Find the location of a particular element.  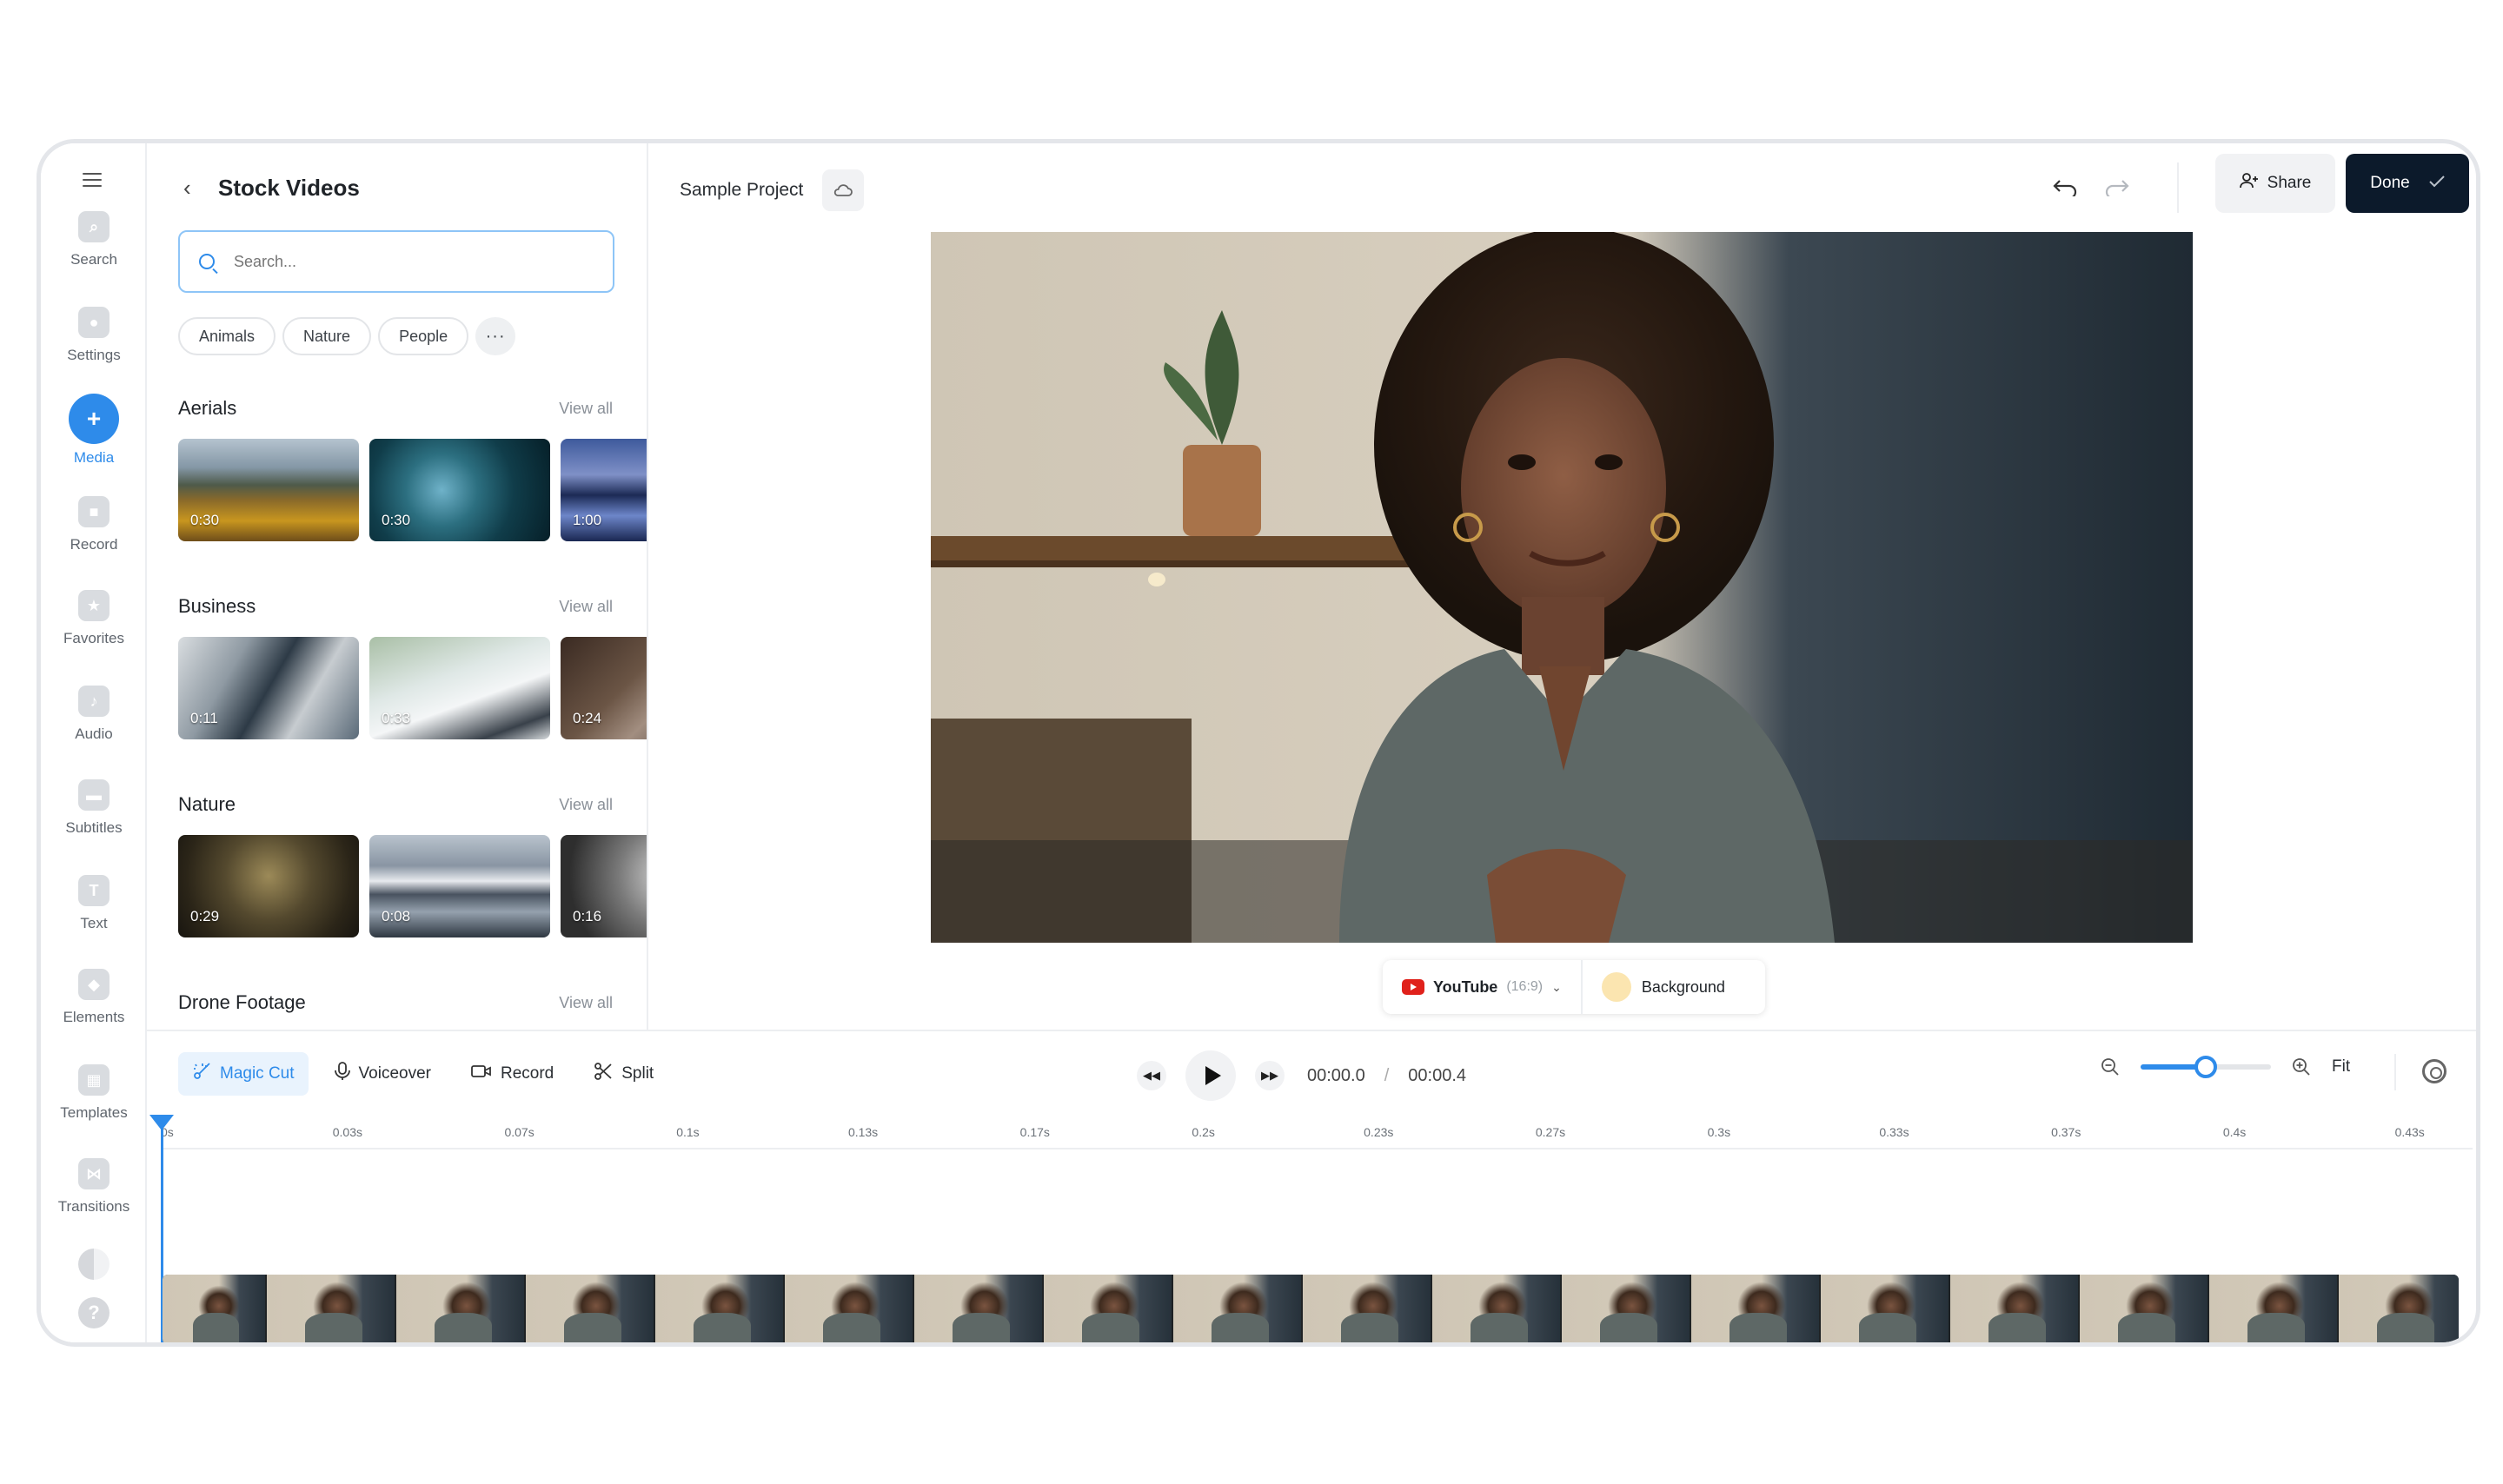

format-bar: YouTube (16:9) ⌄ Background is located at coordinates (1574, 987).